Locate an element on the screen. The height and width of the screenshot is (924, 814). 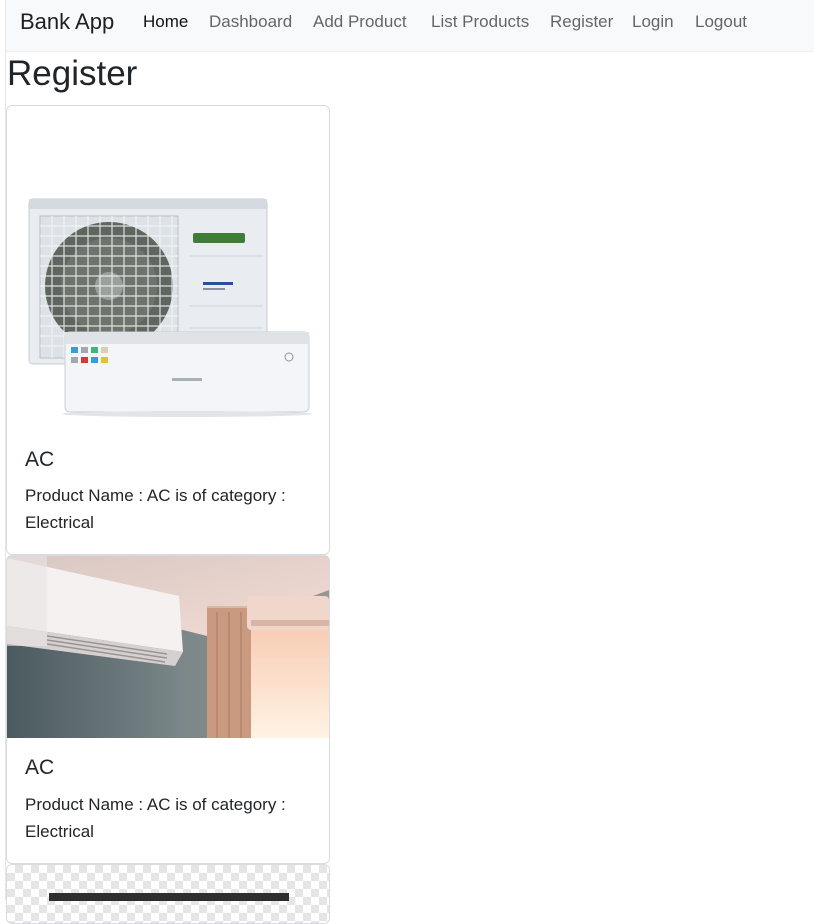
nav-link-login: Login is located at coordinates (653, 22).